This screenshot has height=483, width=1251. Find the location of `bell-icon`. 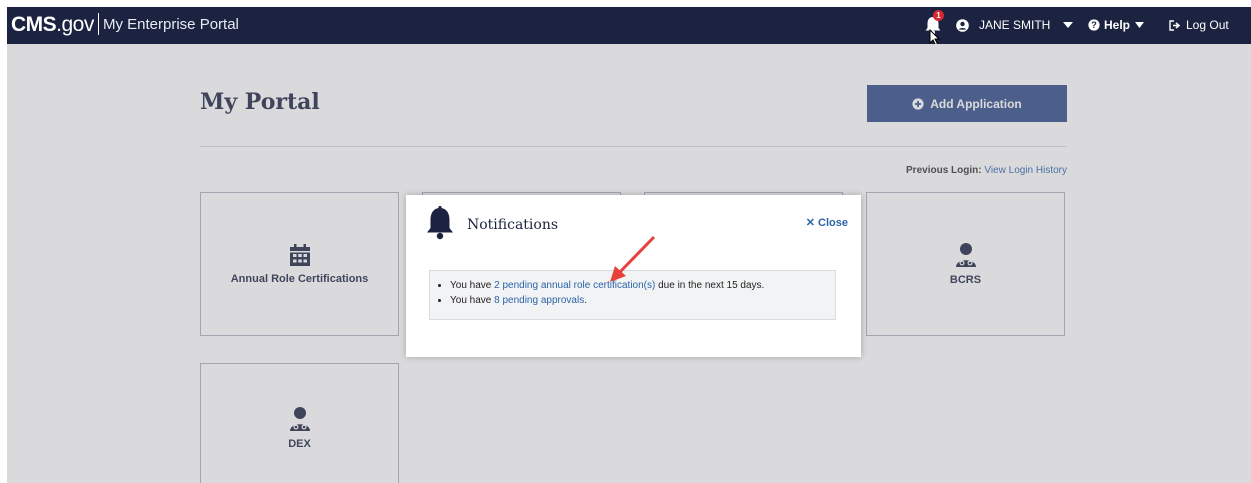

bell-icon is located at coordinates (440, 223).